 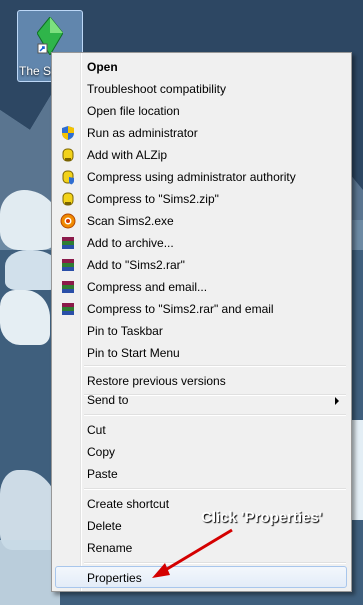 I want to click on menu-item-label: Compress to "Sims2.zip", so click(x=153, y=199).